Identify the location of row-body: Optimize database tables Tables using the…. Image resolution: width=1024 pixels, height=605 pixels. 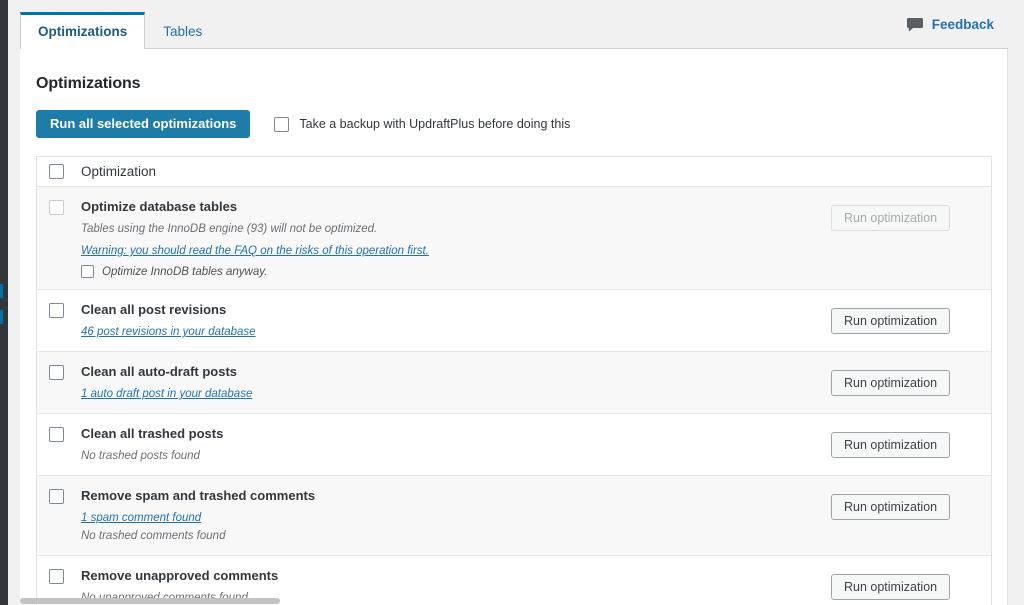
(456, 238).